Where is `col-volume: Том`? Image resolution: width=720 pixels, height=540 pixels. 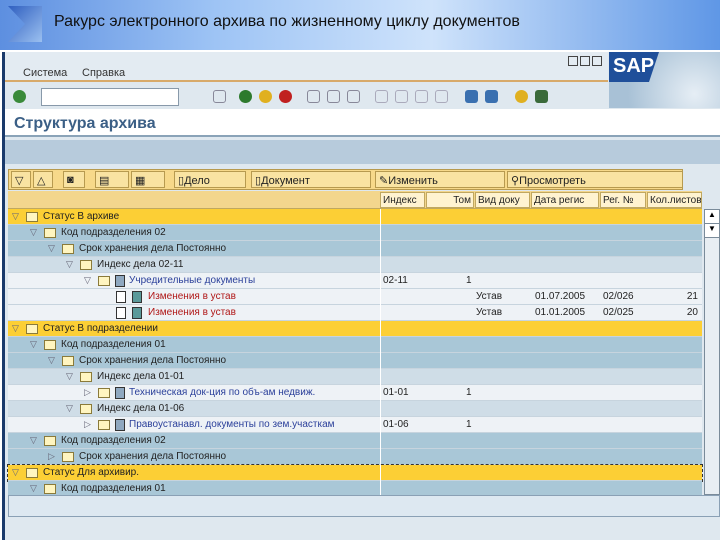 col-volume: Том is located at coordinates (450, 200).